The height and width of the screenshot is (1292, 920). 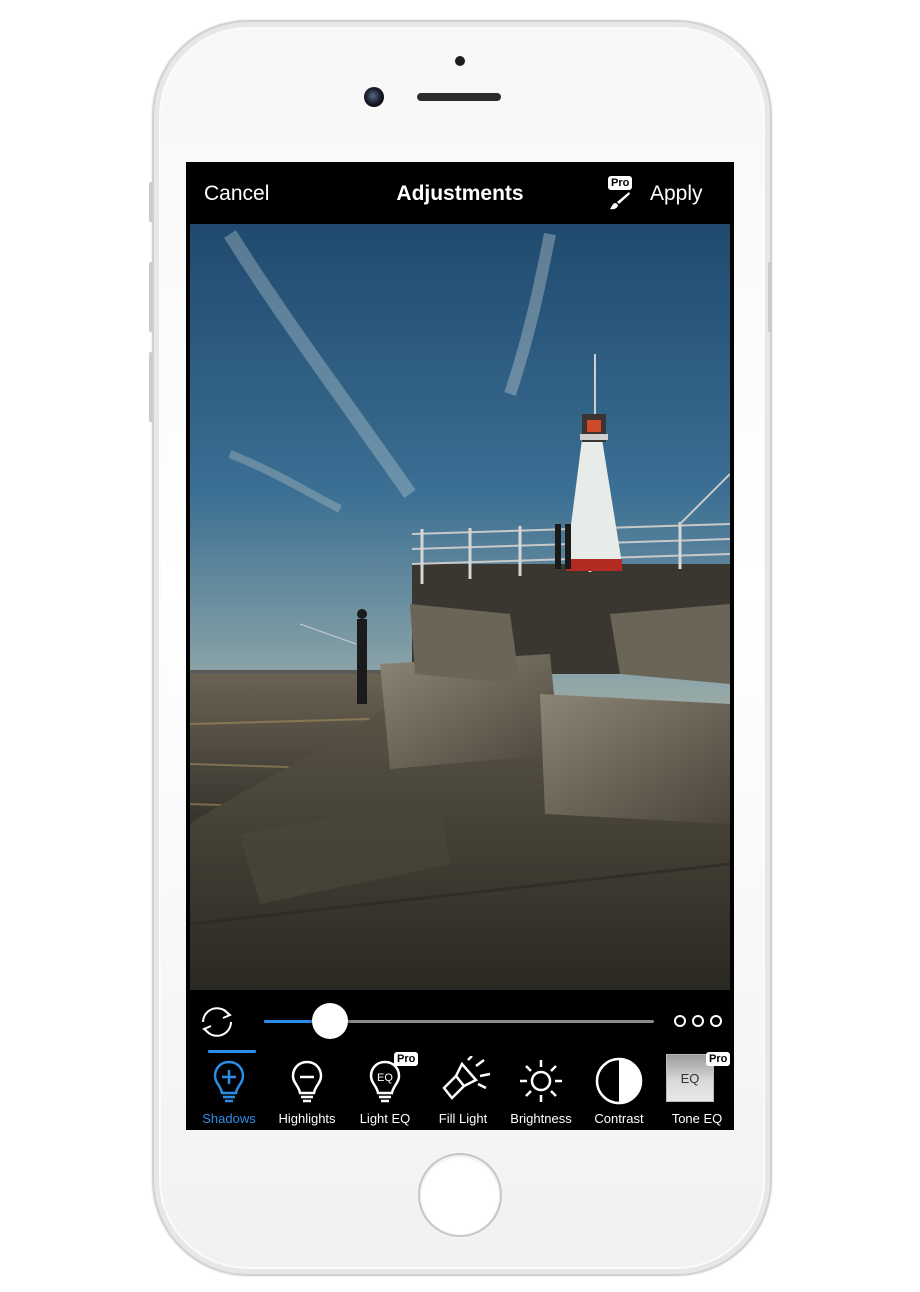 I want to click on tool-highlights: Highlights, so click(x=307, y=1089).